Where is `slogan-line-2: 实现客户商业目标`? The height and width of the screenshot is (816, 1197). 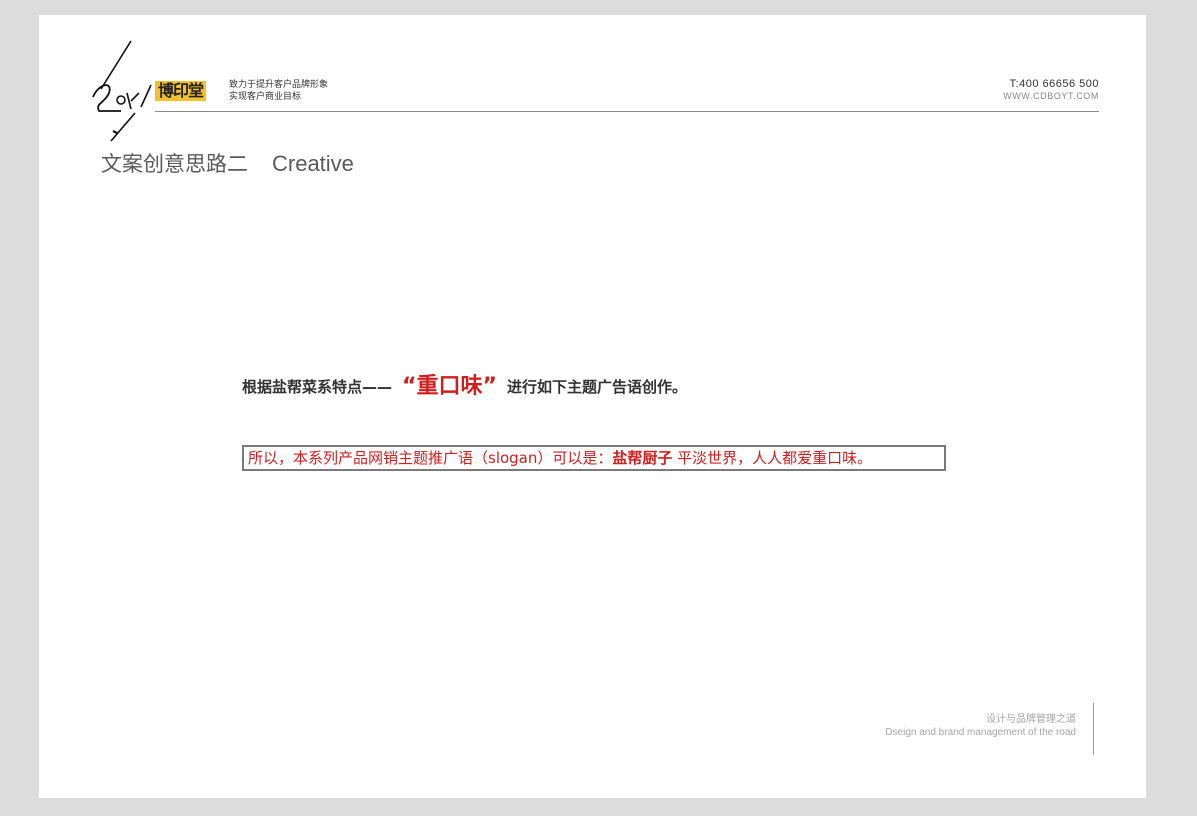
slogan-line-2: 实现客户商业目标 is located at coordinates (265, 97).